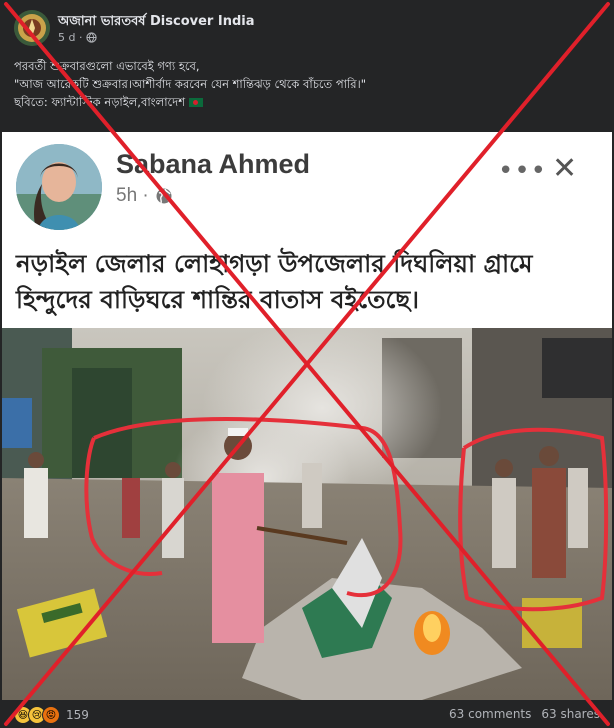 This screenshot has height=728, width=614. I want to click on page-avatar-image, so click(32, 28).